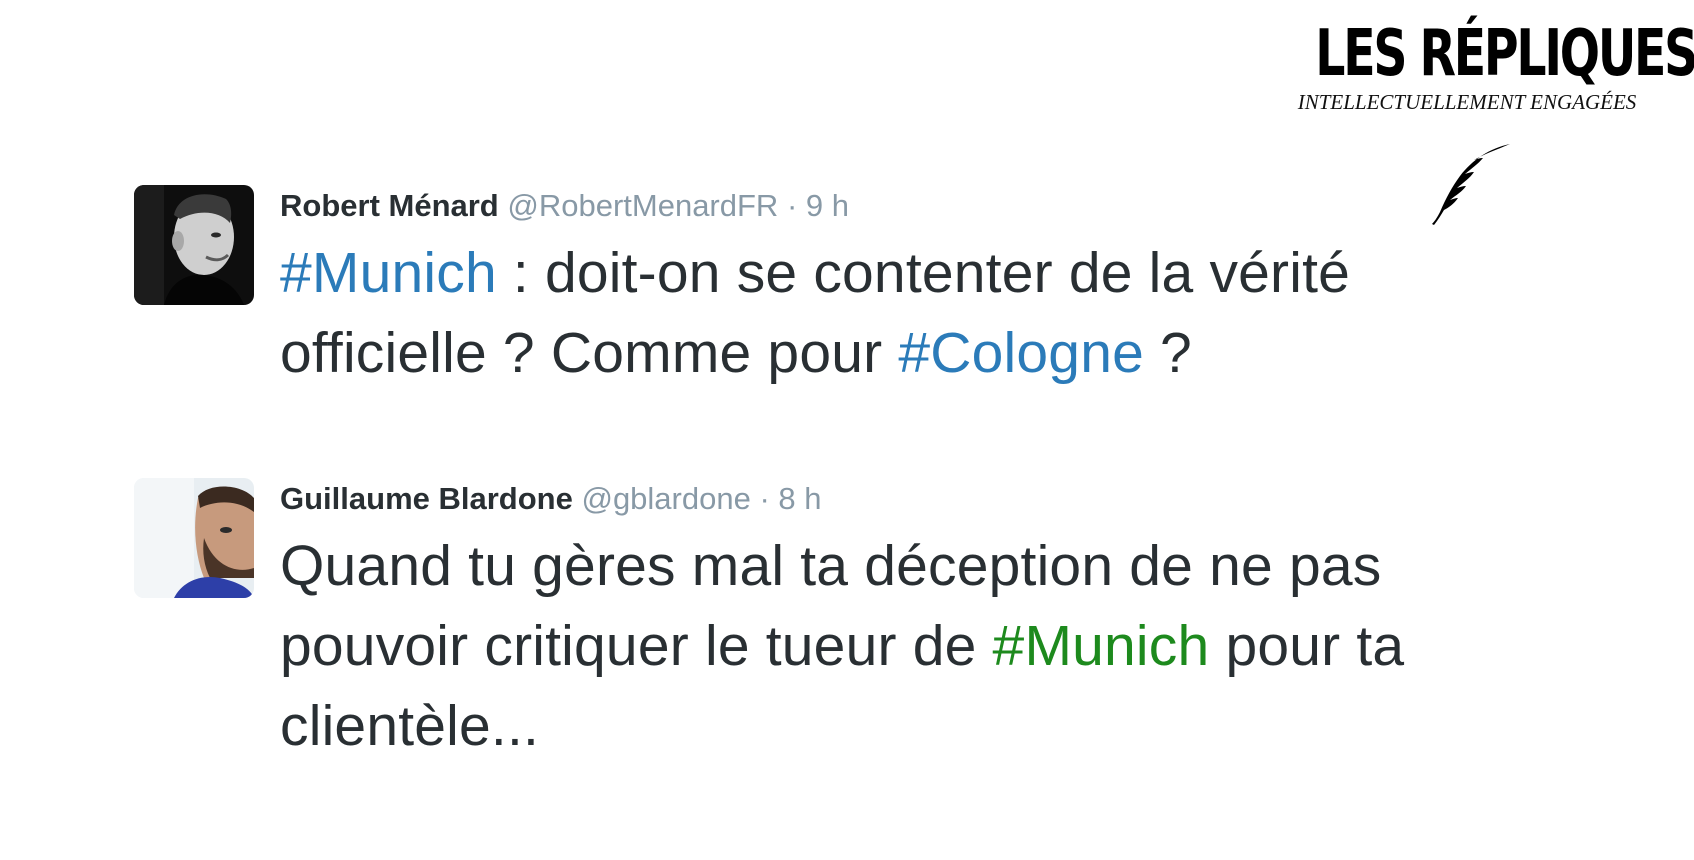 This screenshot has height=860, width=1694. Describe the element at coordinates (426, 498) in the screenshot. I see `author-name: Guillaume Blardone` at that location.